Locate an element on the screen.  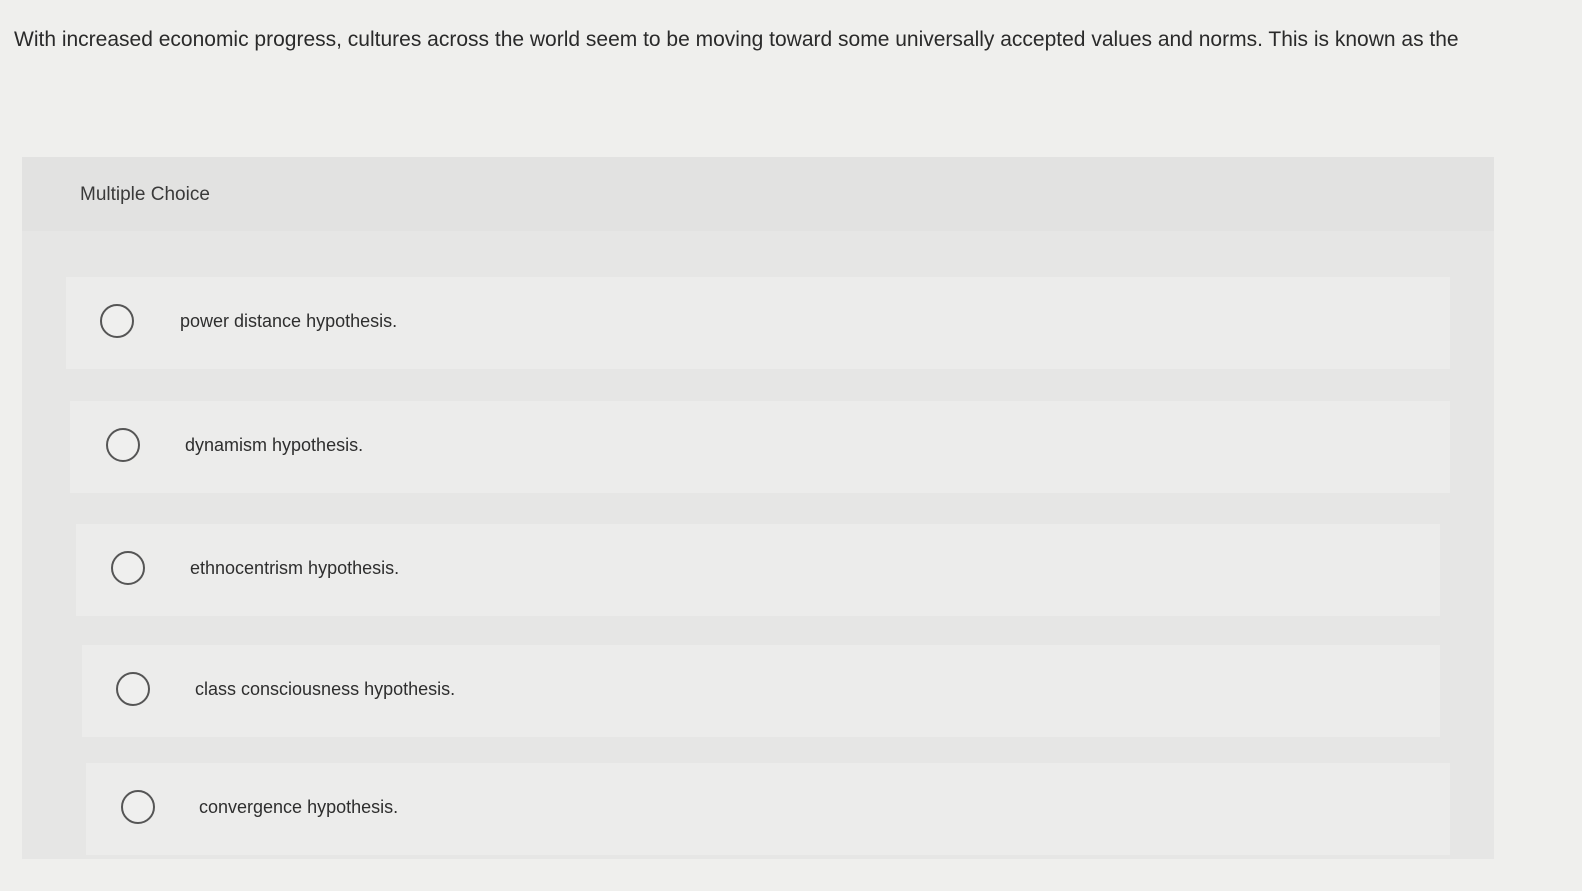
option-dynamism: dynamism hypothesis. is located at coordinates (760, 447).